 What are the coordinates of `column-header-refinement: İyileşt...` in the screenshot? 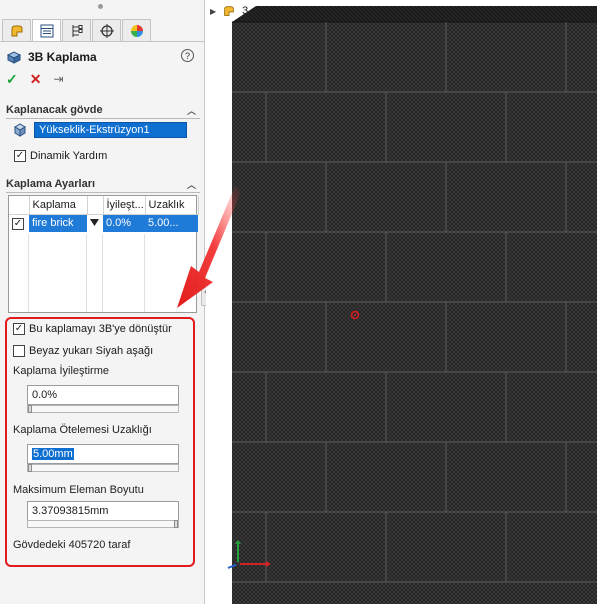 It's located at (124, 205).